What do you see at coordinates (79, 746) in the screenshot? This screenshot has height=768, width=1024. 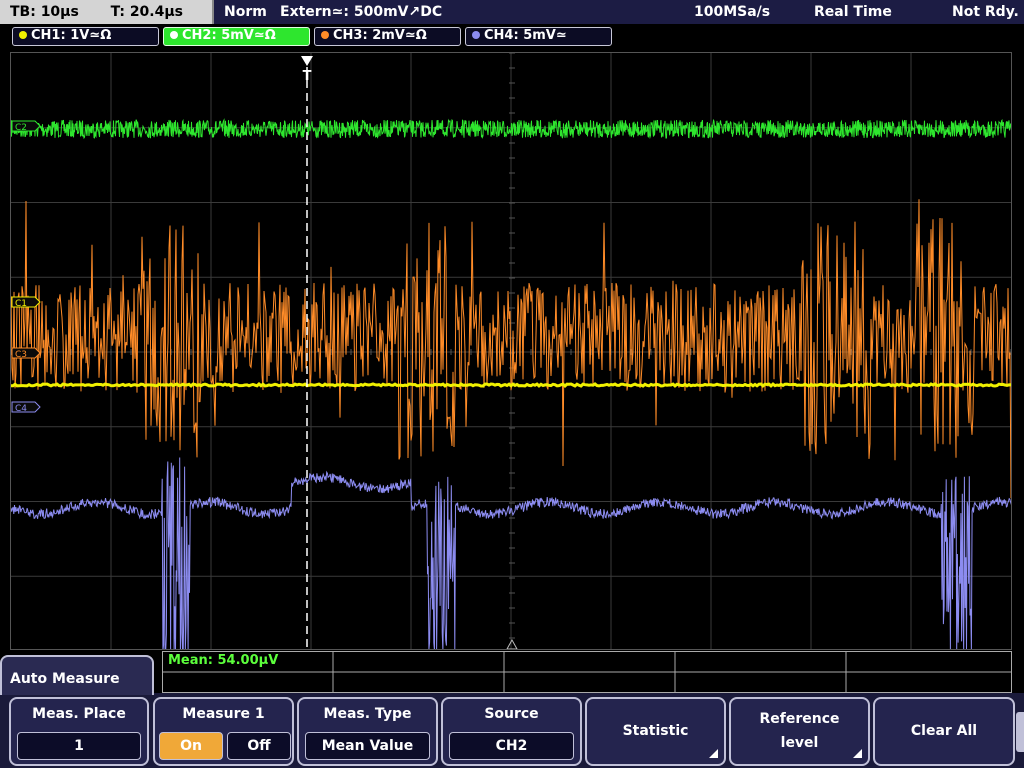 I see `meas-place-value: 1` at bounding box center [79, 746].